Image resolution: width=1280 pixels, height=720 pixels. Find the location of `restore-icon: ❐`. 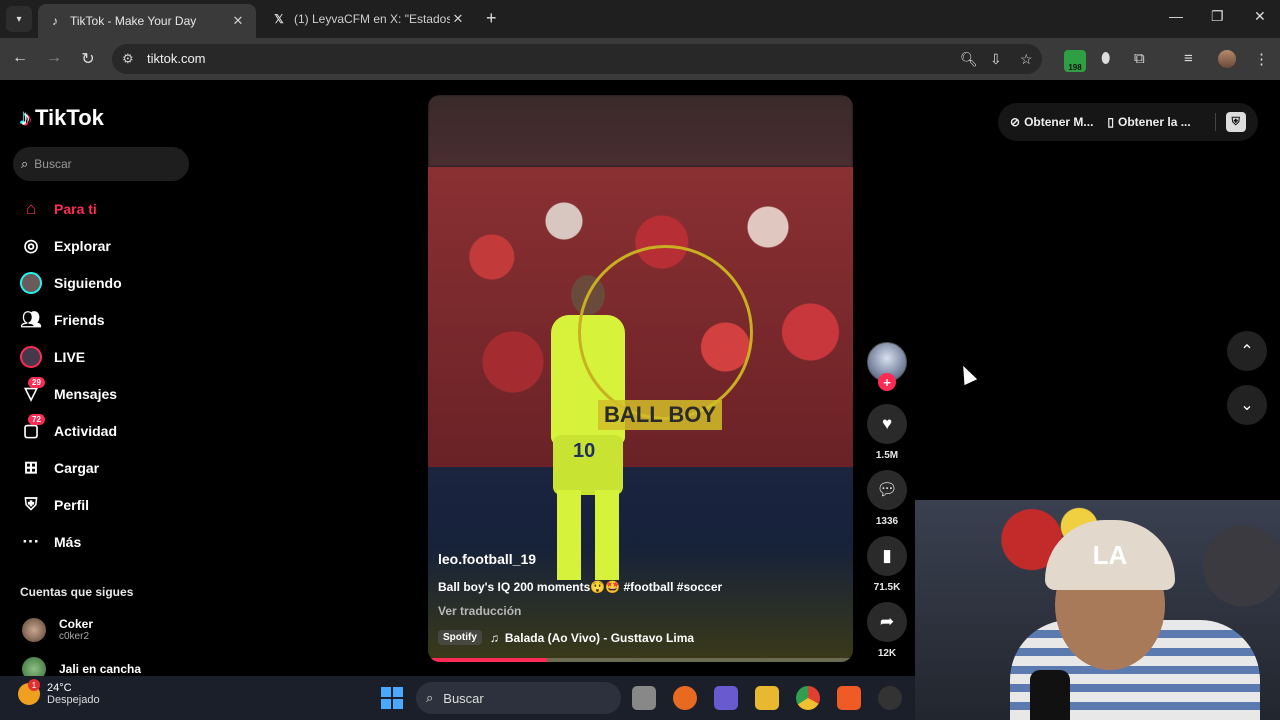

restore-icon: ❐ is located at coordinates (1217, 16).